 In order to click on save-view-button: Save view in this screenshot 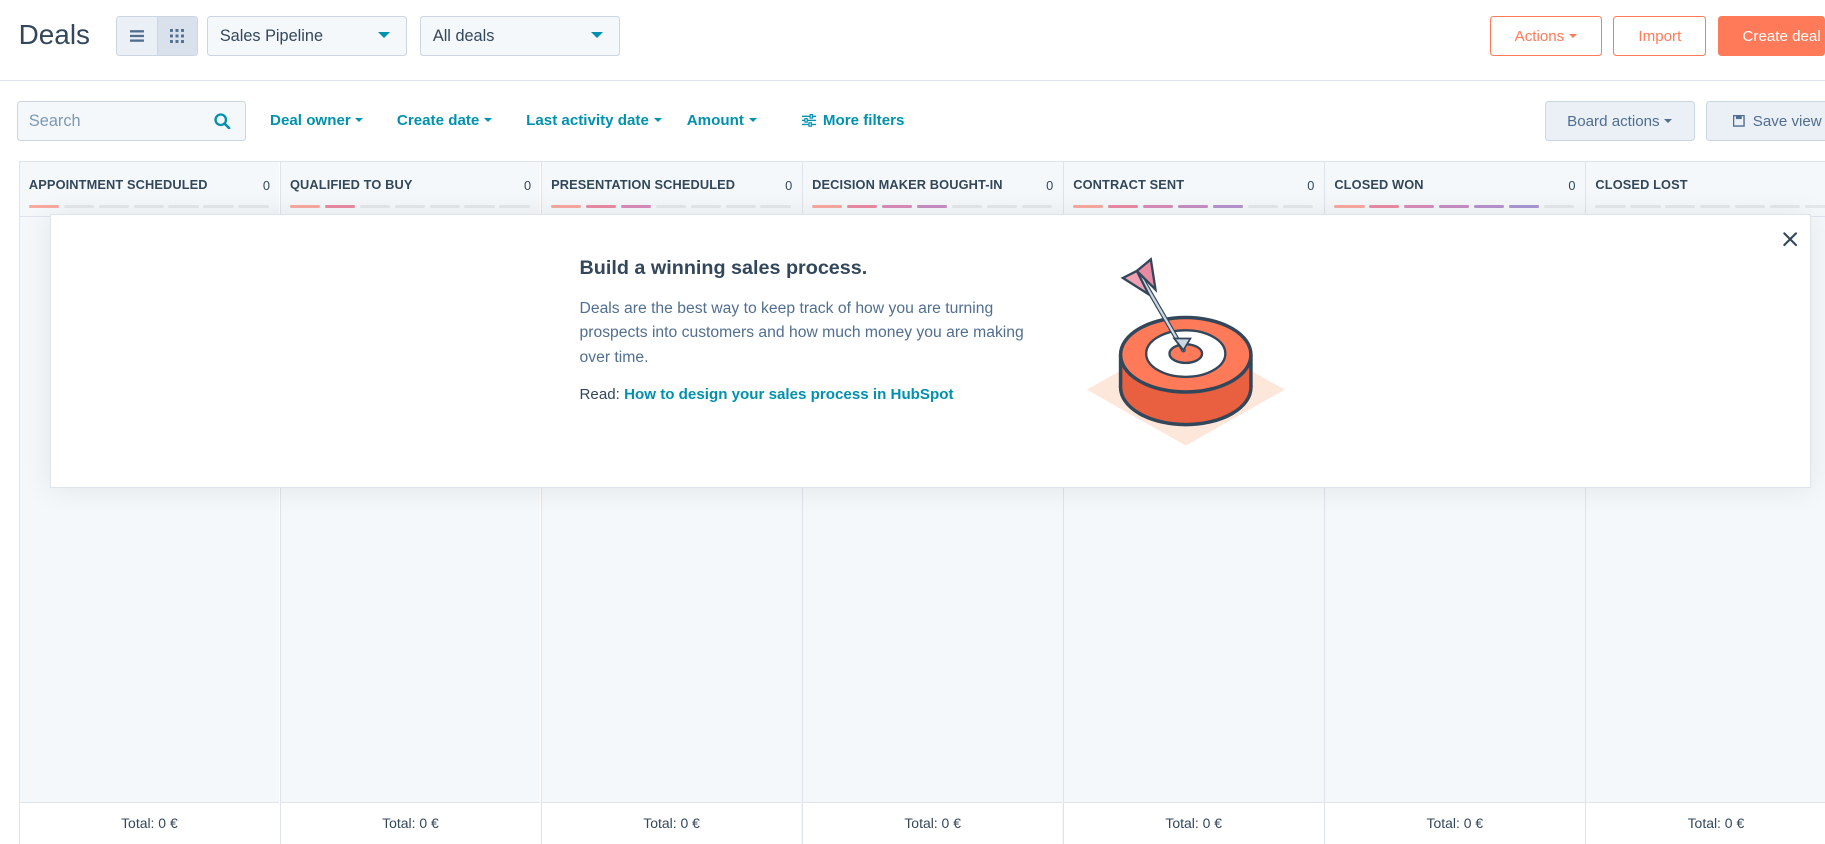, I will do `click(1765, 121)`.